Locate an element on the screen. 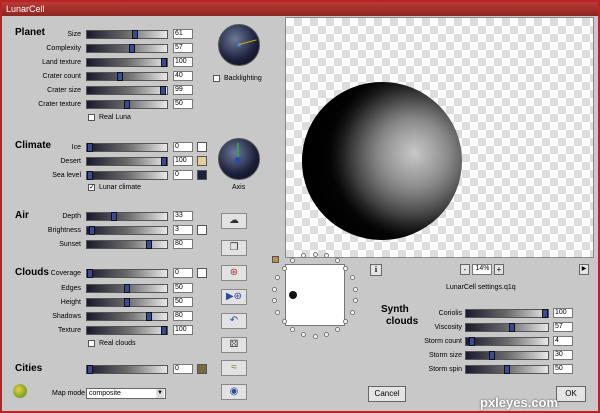 The width and height of the screenshot is (600, 413). planet-crater-size-value: 99 is located at coordinates (183, 90).